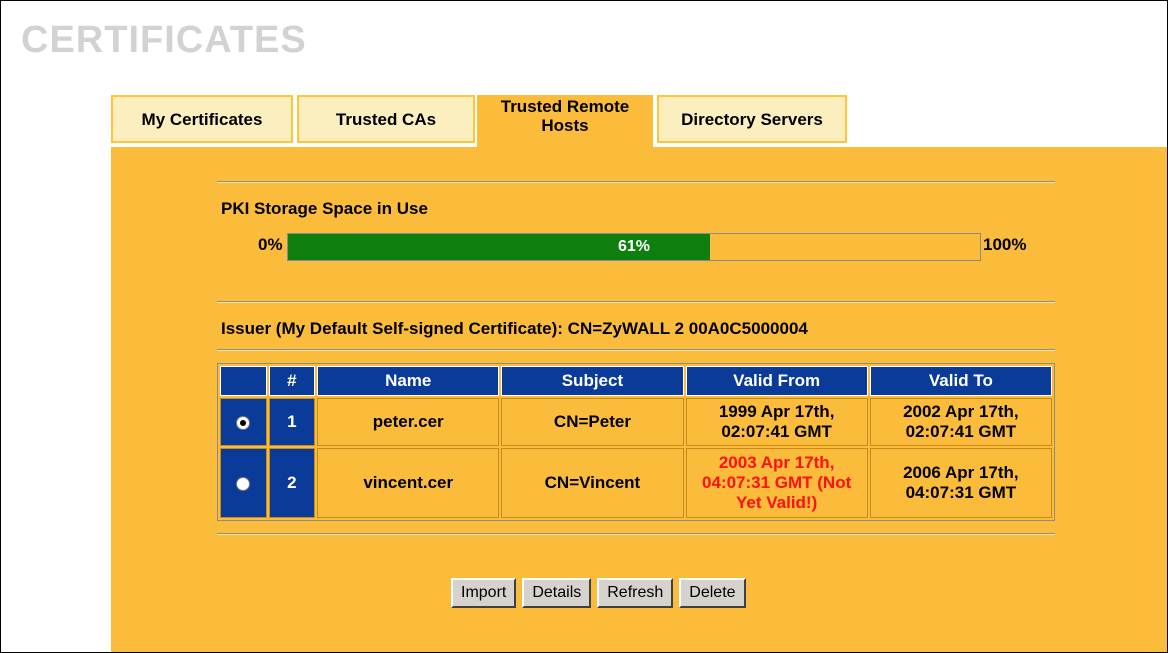  What do you see at coordinates (292, 483) in the screenshot?
I see `row-index: 2` at bounding box center [292, 483].